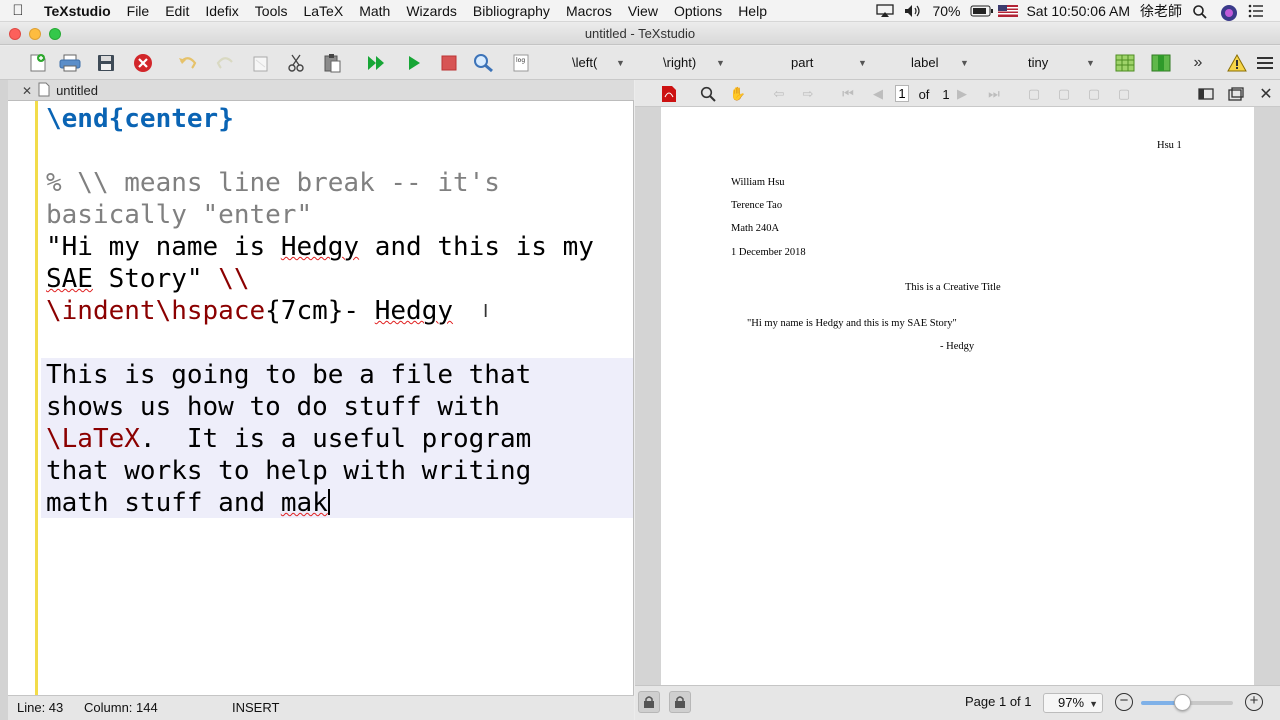 Image resolution: width=1280 pixels, height=720 pixels. What do you see at coordinates (38, 63) in the screenshot?
I see `new-file-icon` at bounding box center [38, 63].